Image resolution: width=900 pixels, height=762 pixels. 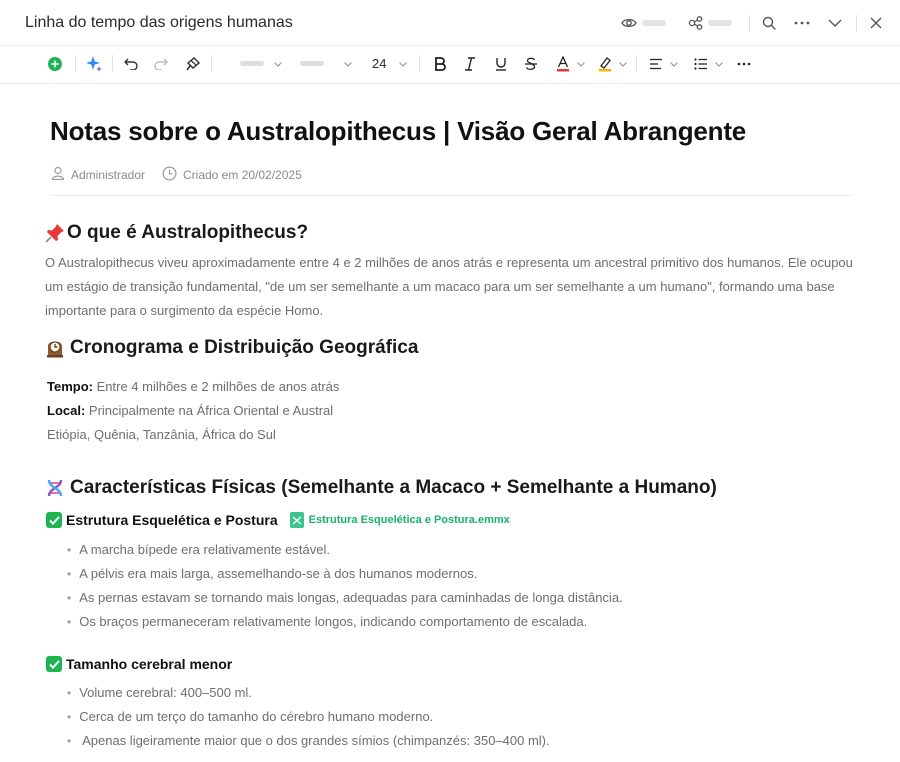 I want to click on author-name: Administrador, so click(x=108, y=174).